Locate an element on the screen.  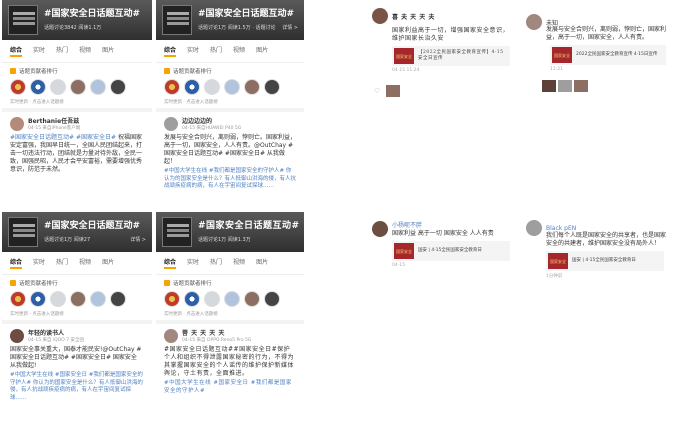
topic-cover: #国家安全日话题互动# 话题讨论3842 阅读1.1万 is located at coordinates (77, 20).